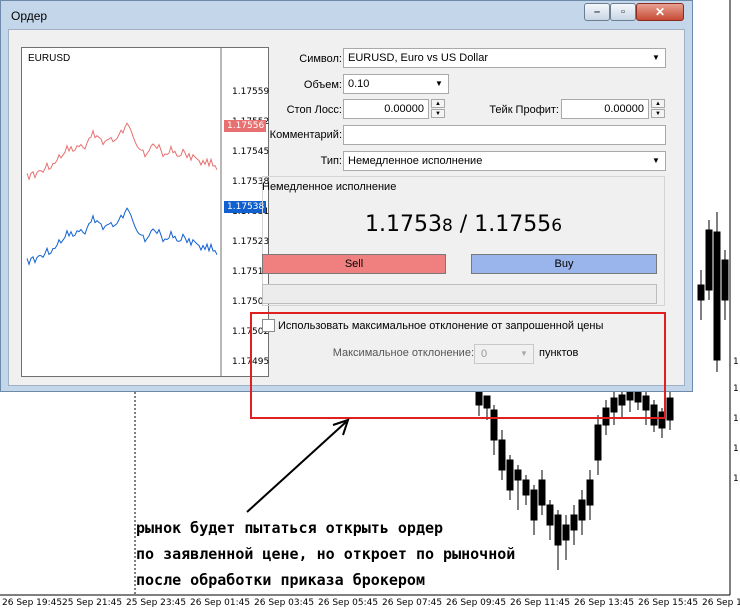 The image size is (740, 613). I want to click on annotation-line: после обработки приказа брокером, so click(280, 580).